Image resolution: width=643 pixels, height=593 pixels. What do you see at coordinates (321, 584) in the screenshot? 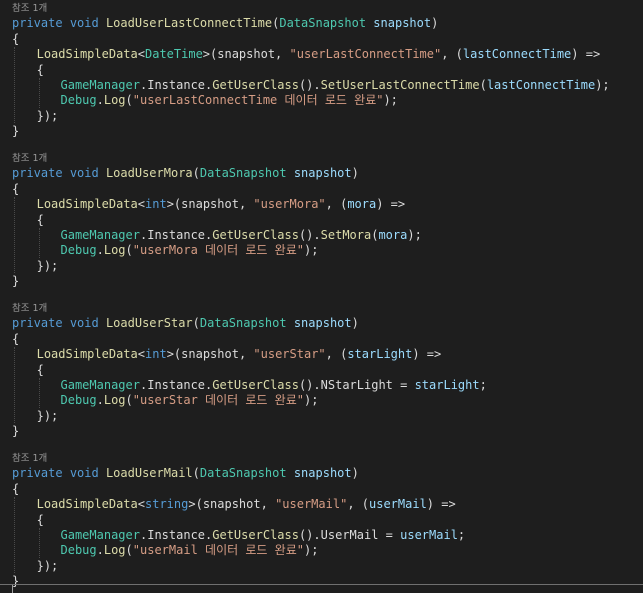
I see `editor-bottom-divider` at bounding box center [321, 584].